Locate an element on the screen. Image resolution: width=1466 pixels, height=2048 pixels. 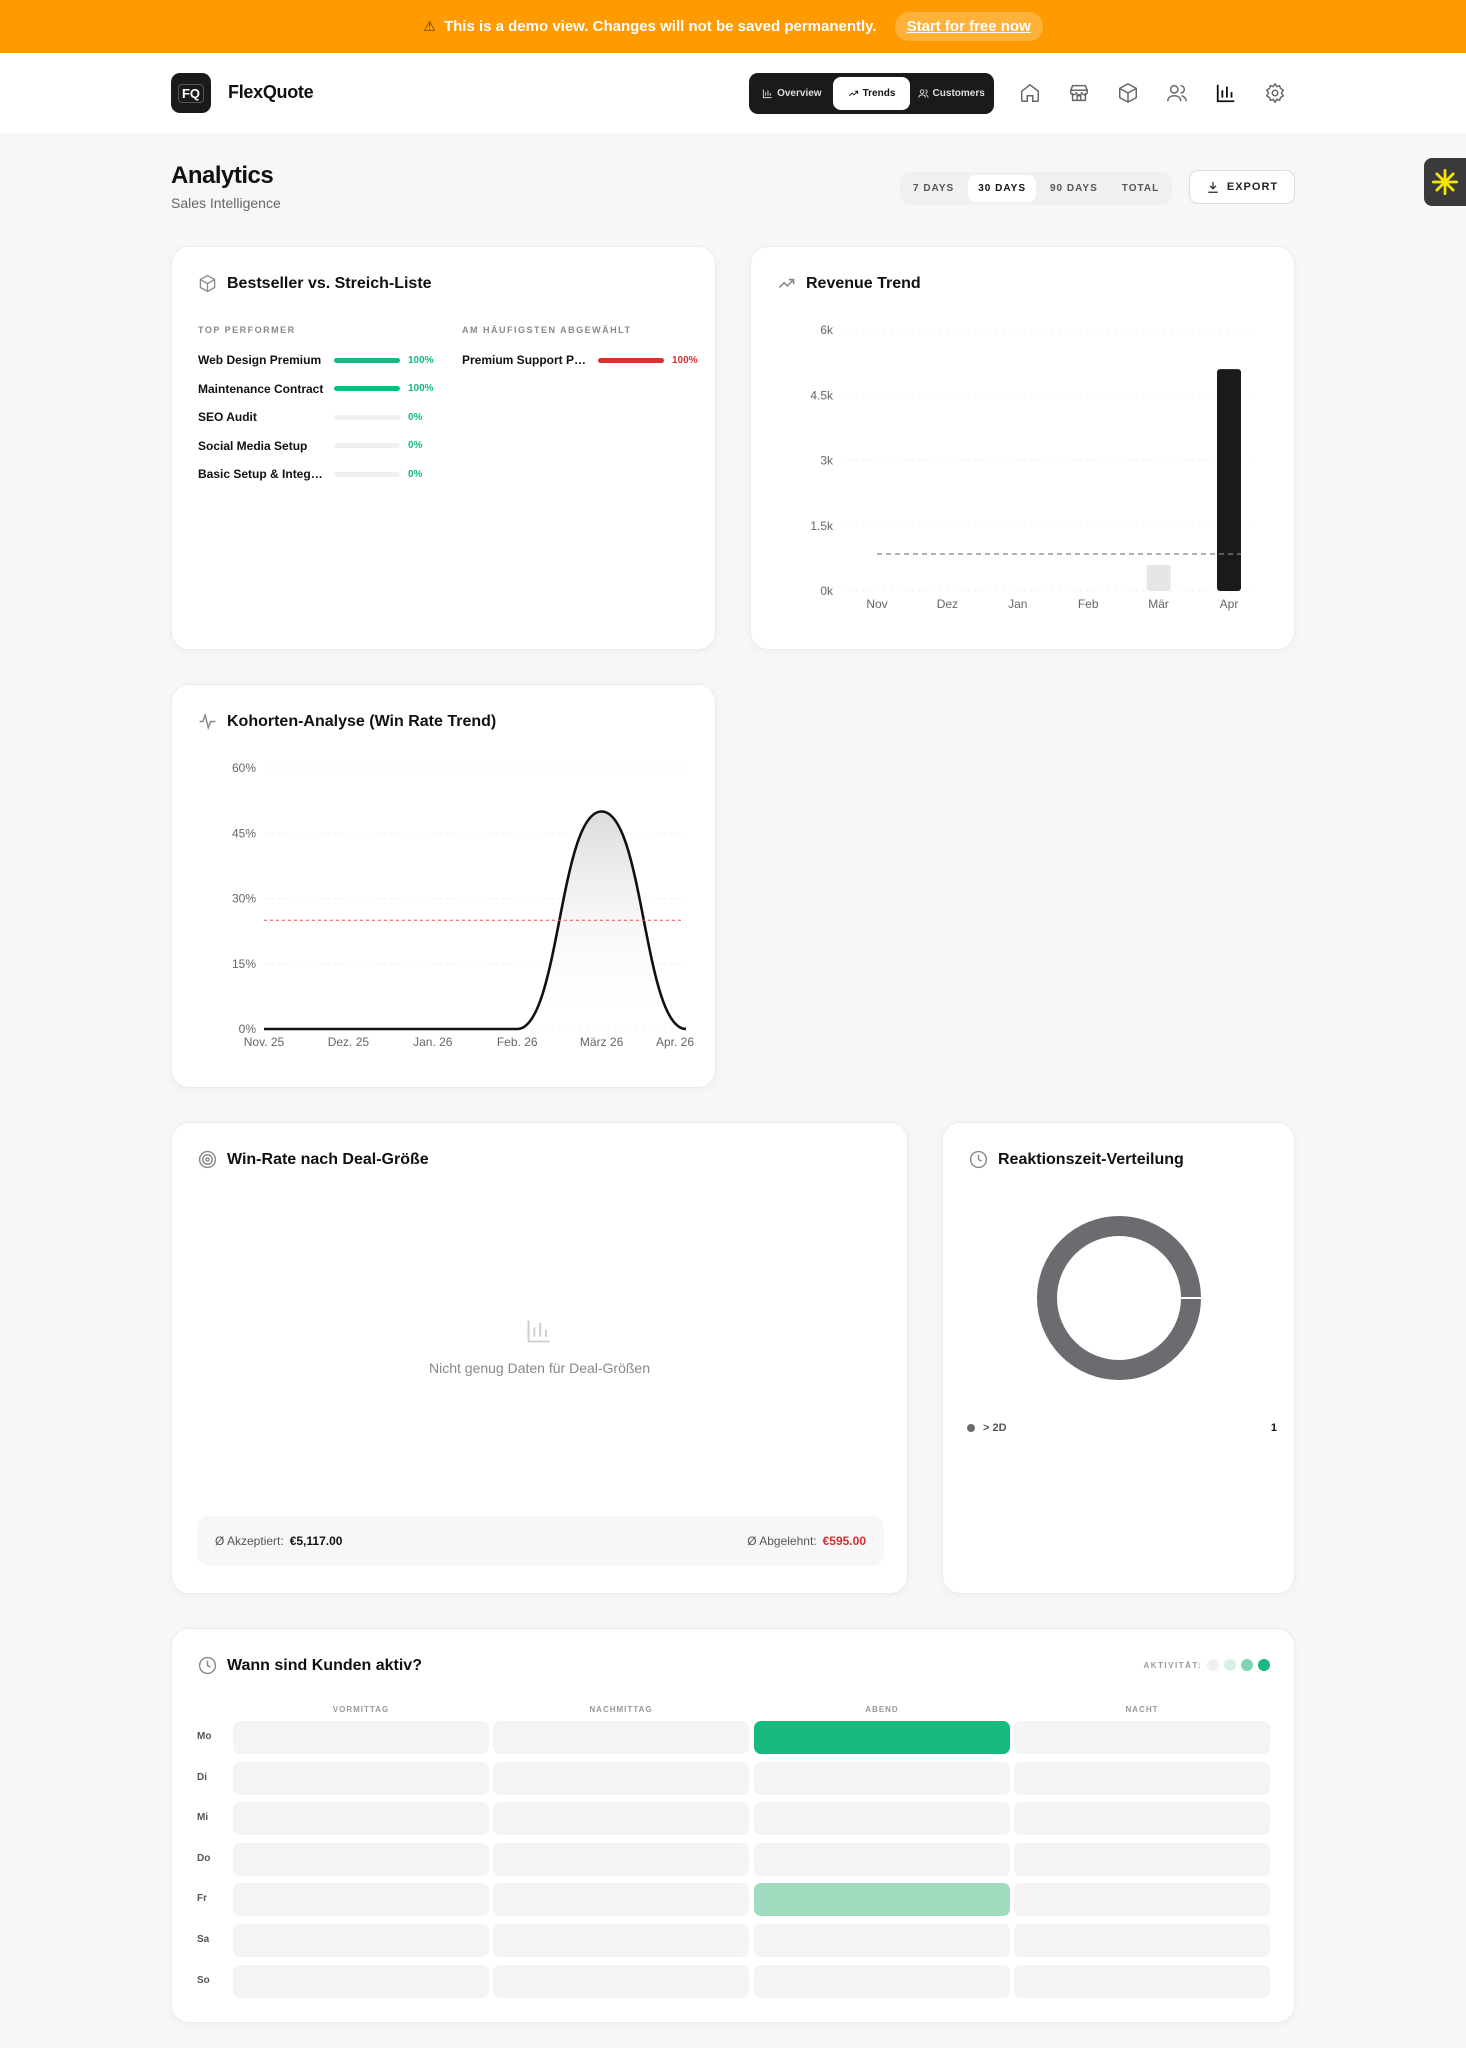
reaction-card: Reaktionszeit-Verteilung > 2D 1 is located at coordinates (1118, 1358).